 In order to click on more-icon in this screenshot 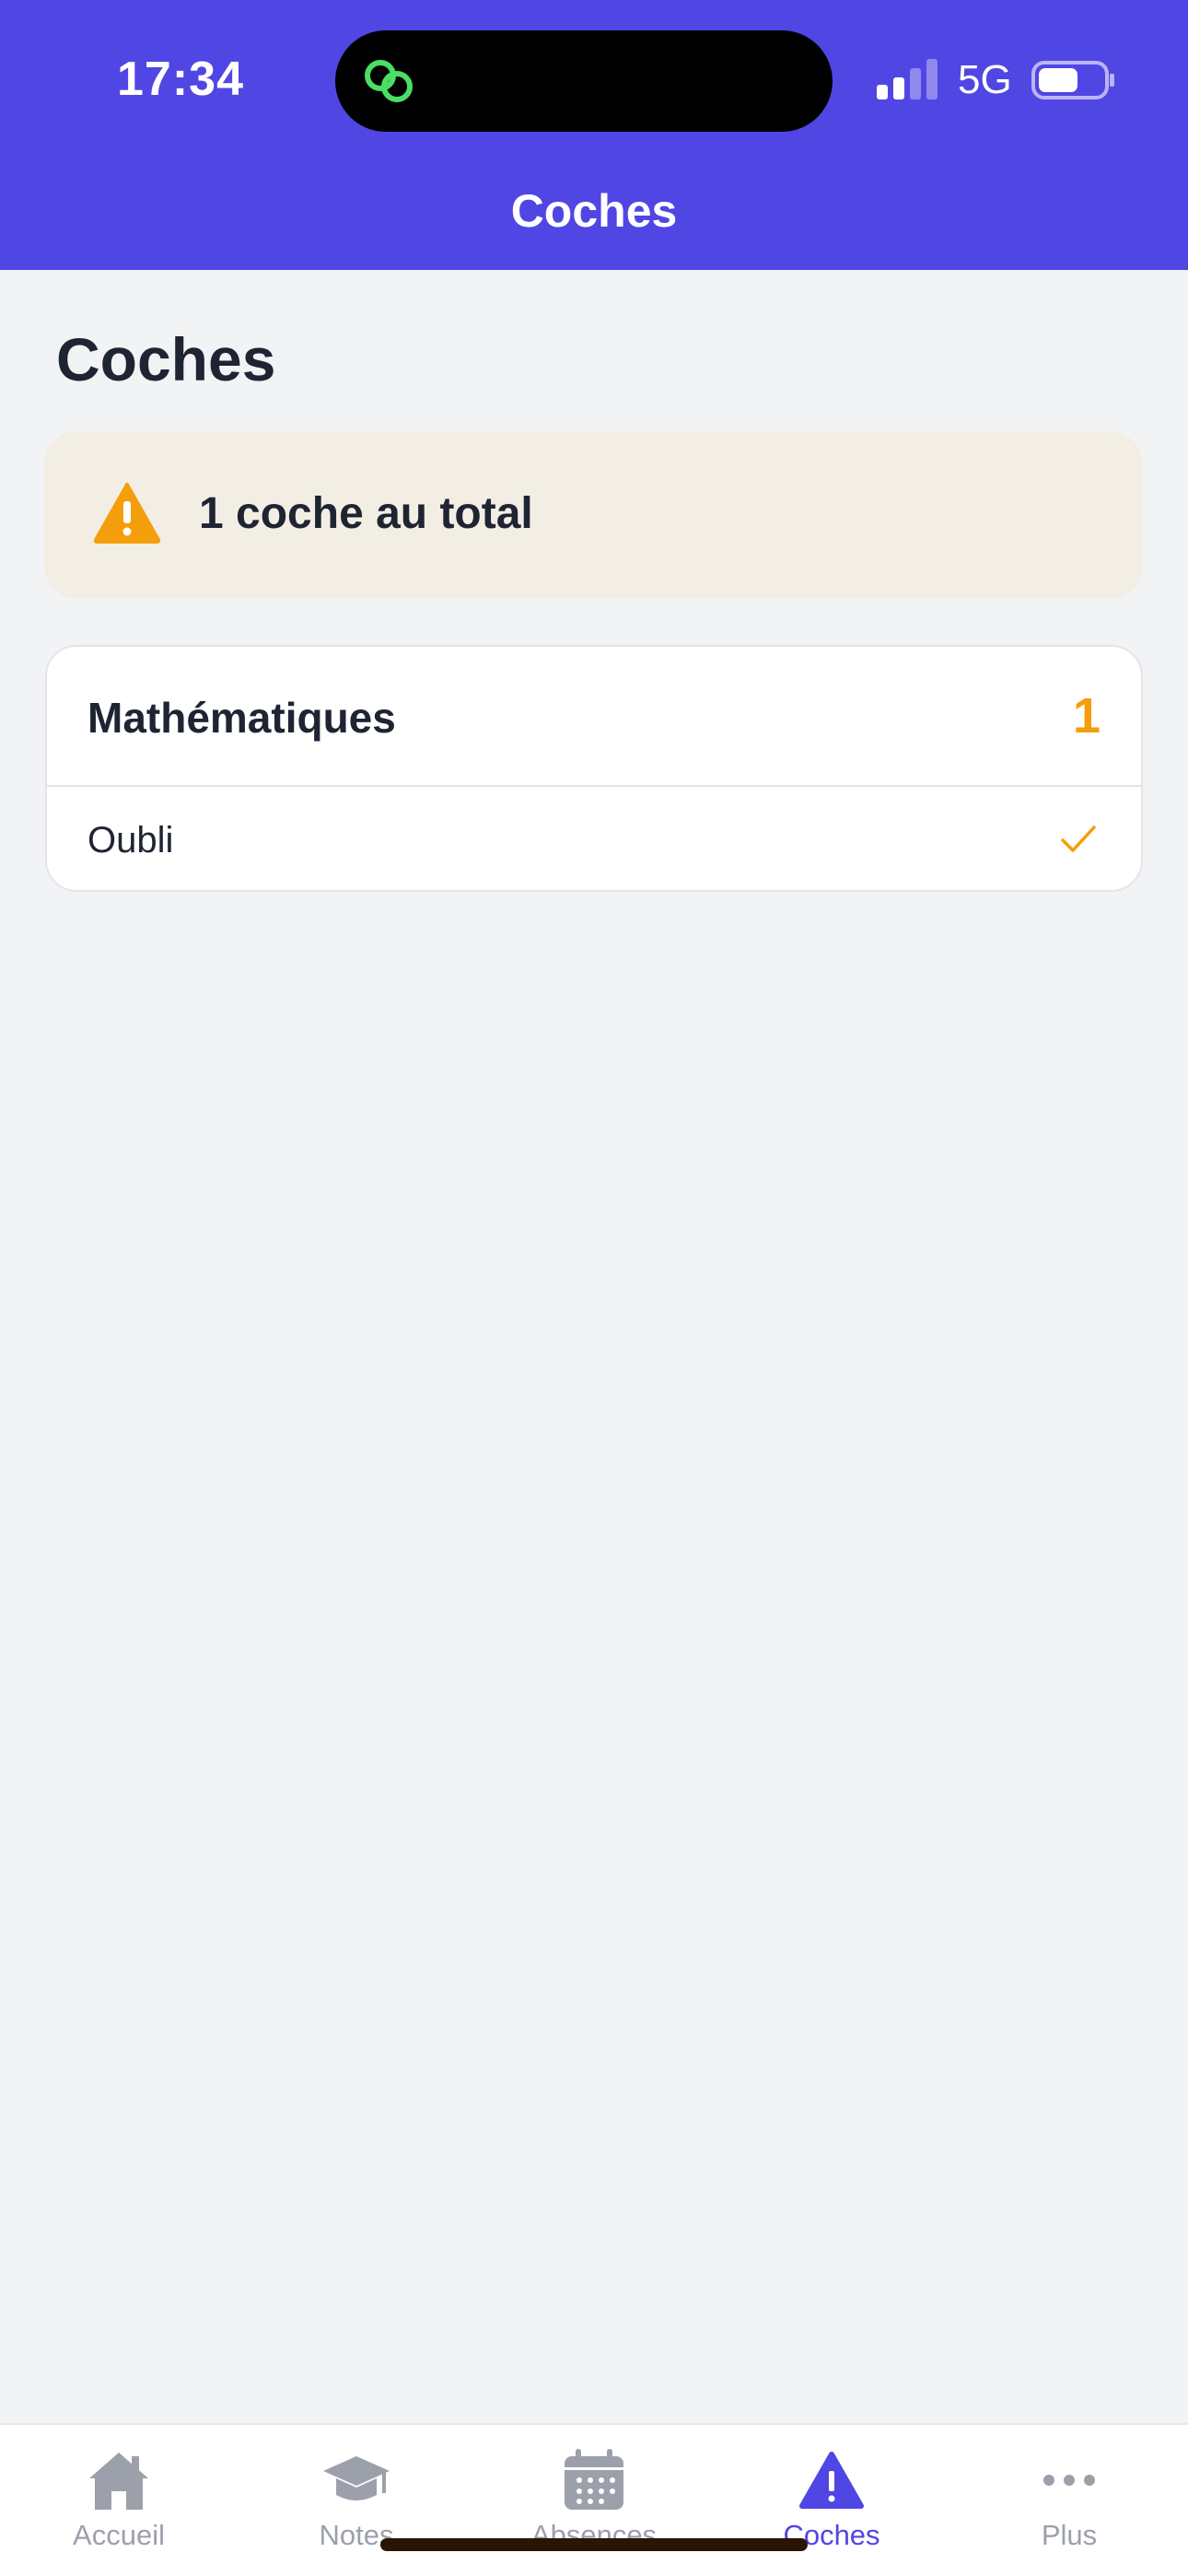, I will do `click(1069, 2480)`.